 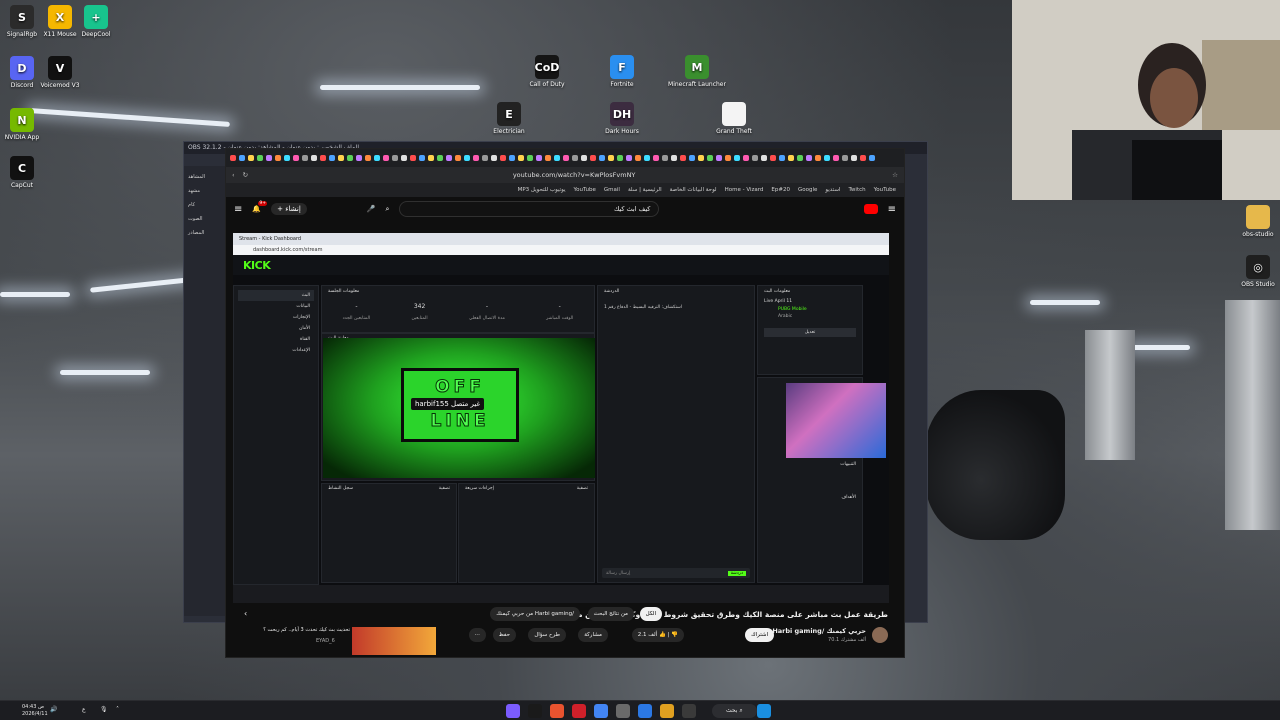 What do you see at coordinates (205, 177) in the screenshot?
I see `obs-sidebar-item: المشاهد` at bounding box center [205, 177].